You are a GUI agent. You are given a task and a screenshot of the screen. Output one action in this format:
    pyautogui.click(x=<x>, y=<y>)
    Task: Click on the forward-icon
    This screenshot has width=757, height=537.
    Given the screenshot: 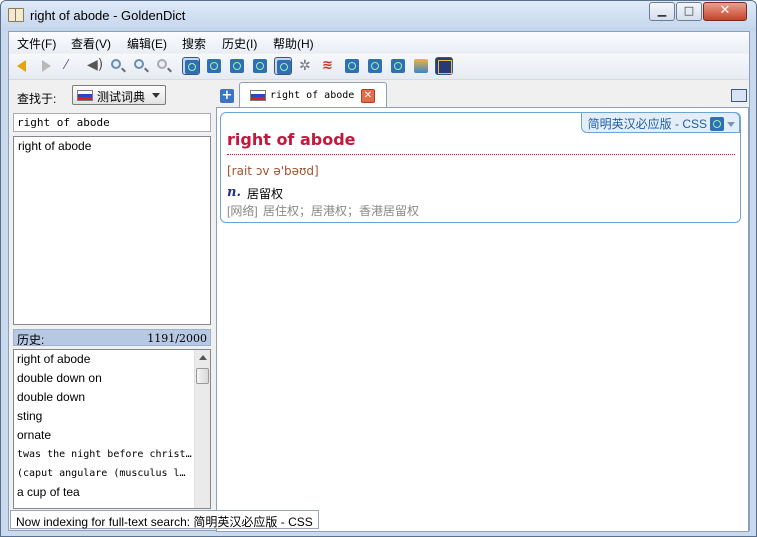 What is the action you would take?
    pyautogui.click(x=46, y=66)
    